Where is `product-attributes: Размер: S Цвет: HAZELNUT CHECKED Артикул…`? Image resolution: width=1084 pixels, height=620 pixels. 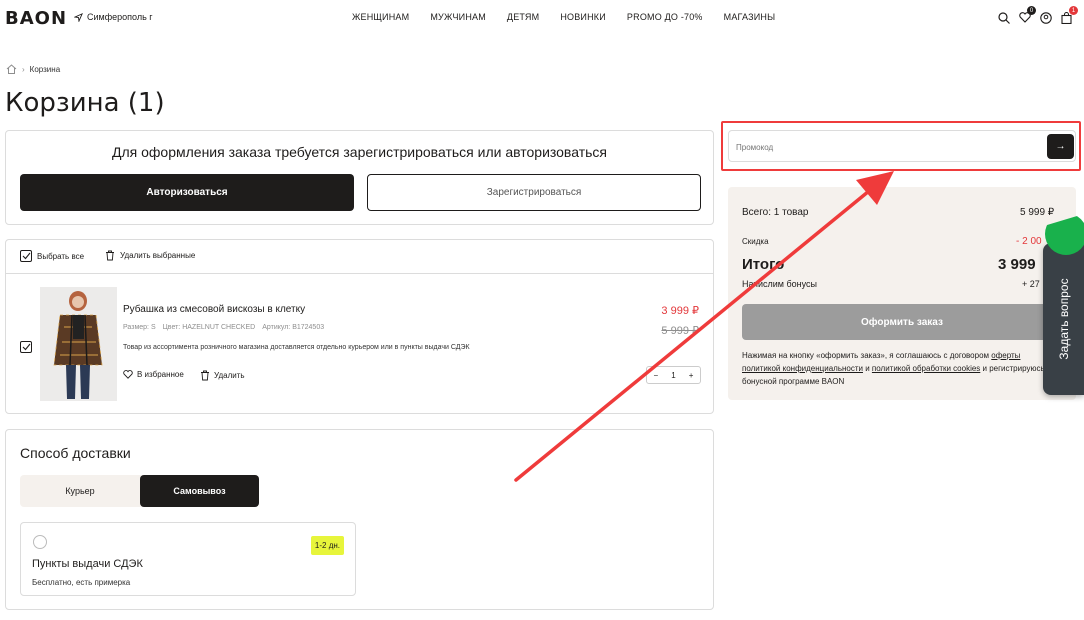
product-attributes: Размер: S Цвет: HAZELNUT CHECKED Артикул… is located at coordinates (223, 327).